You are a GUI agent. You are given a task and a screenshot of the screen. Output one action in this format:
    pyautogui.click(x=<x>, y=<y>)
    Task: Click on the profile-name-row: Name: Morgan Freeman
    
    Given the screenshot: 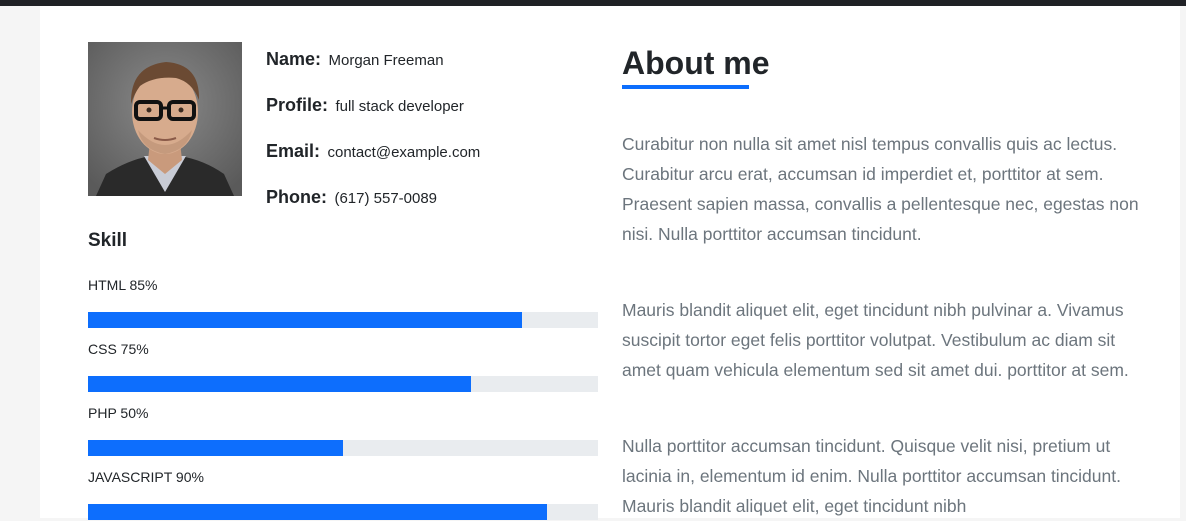 What is the action you would take?
    pyautogui.click(x=355, y=59)
    